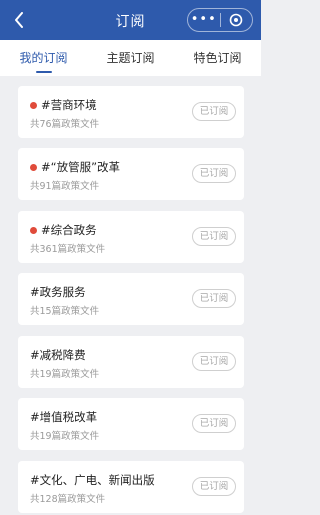 Image resolution: width=320 pixels, height=515 pixels. I want to click on item-title: #文化、广电、新闻出版, so click(92, 480).